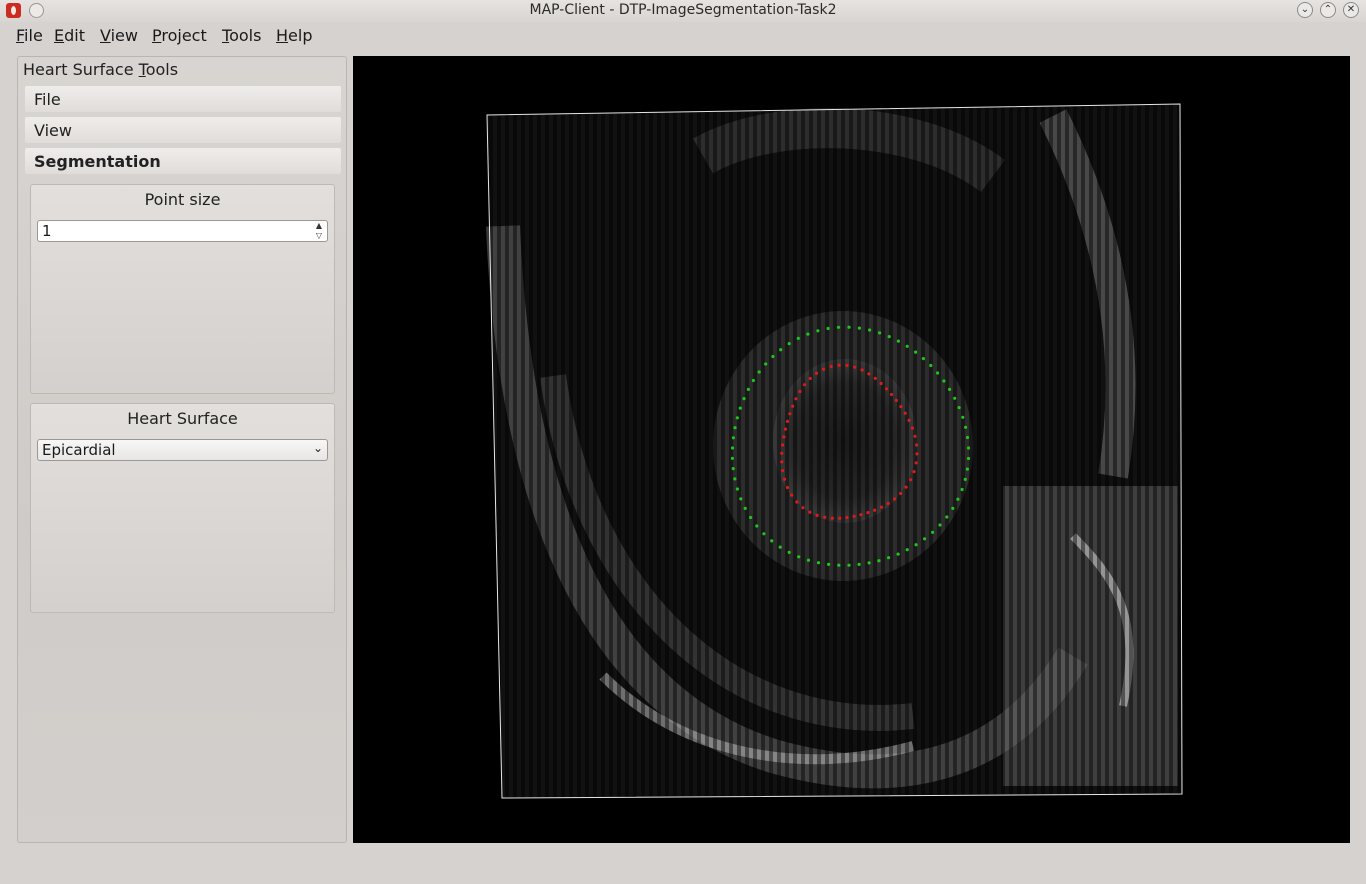 The image size is (1366, 884). What do you see at coordinates (29, 35) in the screenshot?
I see `menu-file: File` at bounding box center [29, 35].